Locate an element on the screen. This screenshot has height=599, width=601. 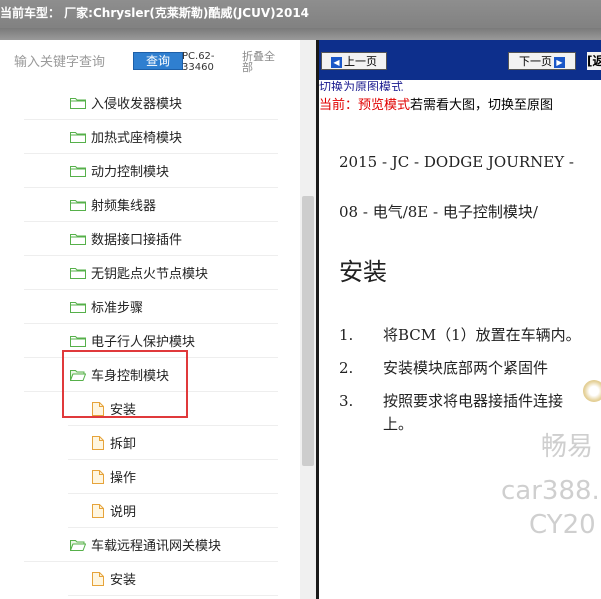
doc-step-number: 2. is located at coordinates (346, 368).